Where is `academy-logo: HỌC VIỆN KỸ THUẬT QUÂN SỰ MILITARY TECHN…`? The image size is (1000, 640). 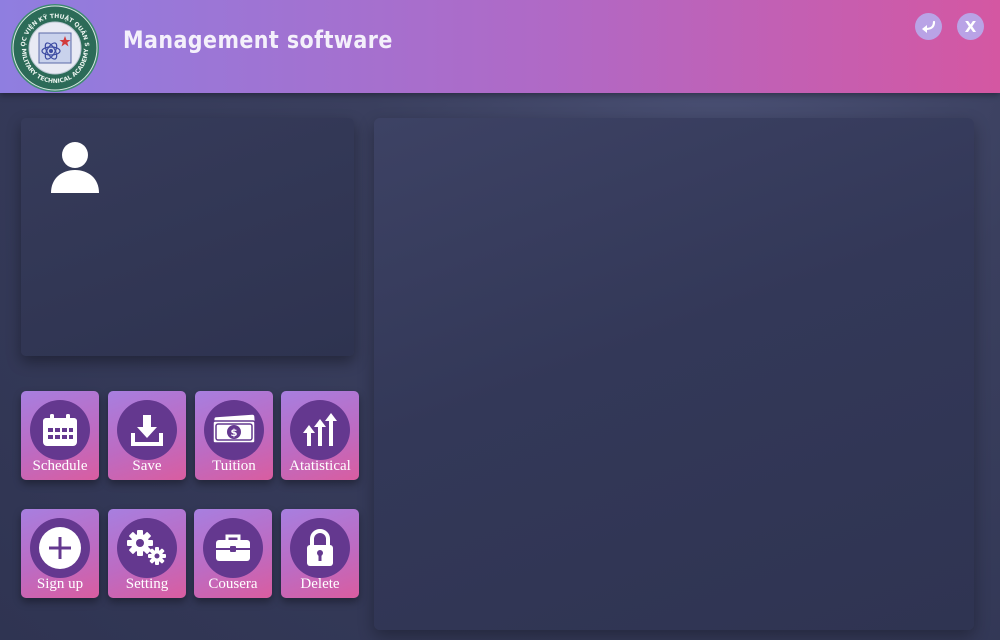
academy-logo: HỌC VIỆN KỸ THUẬT QUÂN SỰ MILITARY TECHN… is located at coordinates (53, 47).